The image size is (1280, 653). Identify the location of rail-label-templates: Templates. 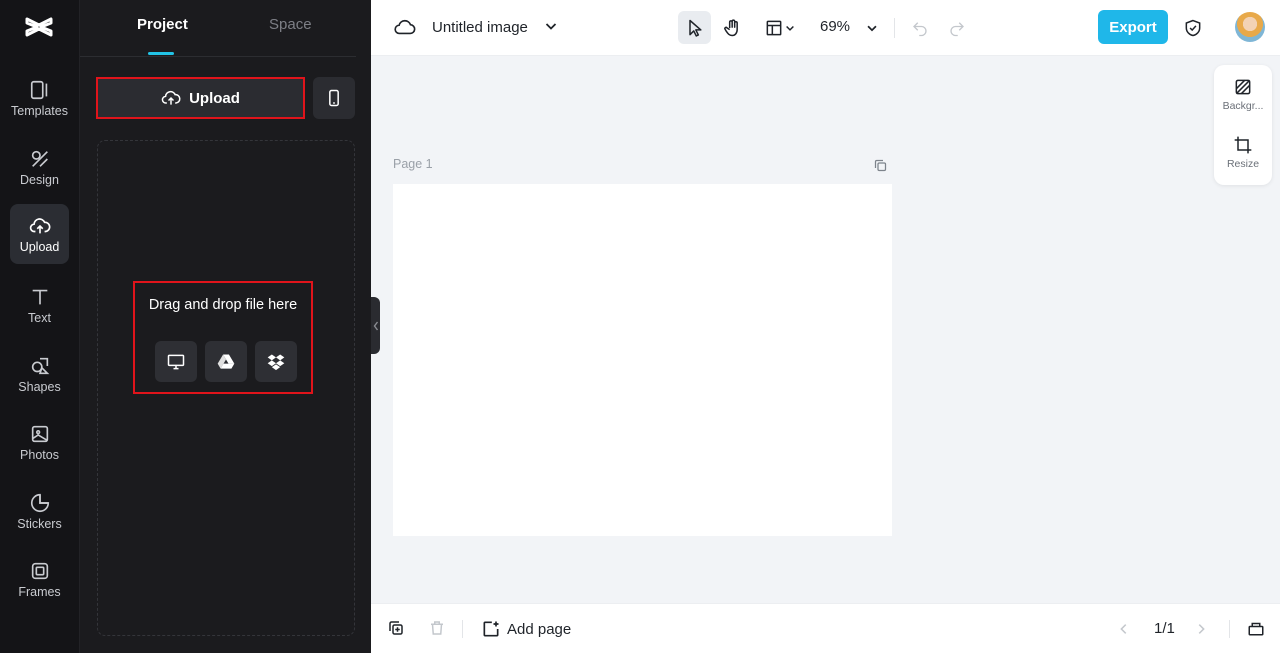
(39, 110).